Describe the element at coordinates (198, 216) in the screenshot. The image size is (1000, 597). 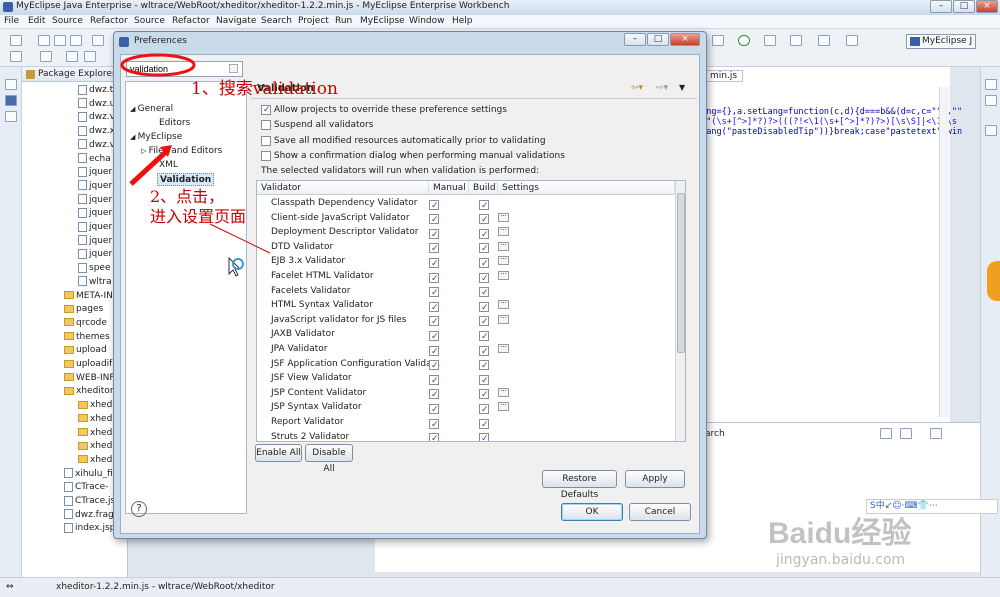
I see `annotation-step-2-line-2: 进入设置页面` at that location.